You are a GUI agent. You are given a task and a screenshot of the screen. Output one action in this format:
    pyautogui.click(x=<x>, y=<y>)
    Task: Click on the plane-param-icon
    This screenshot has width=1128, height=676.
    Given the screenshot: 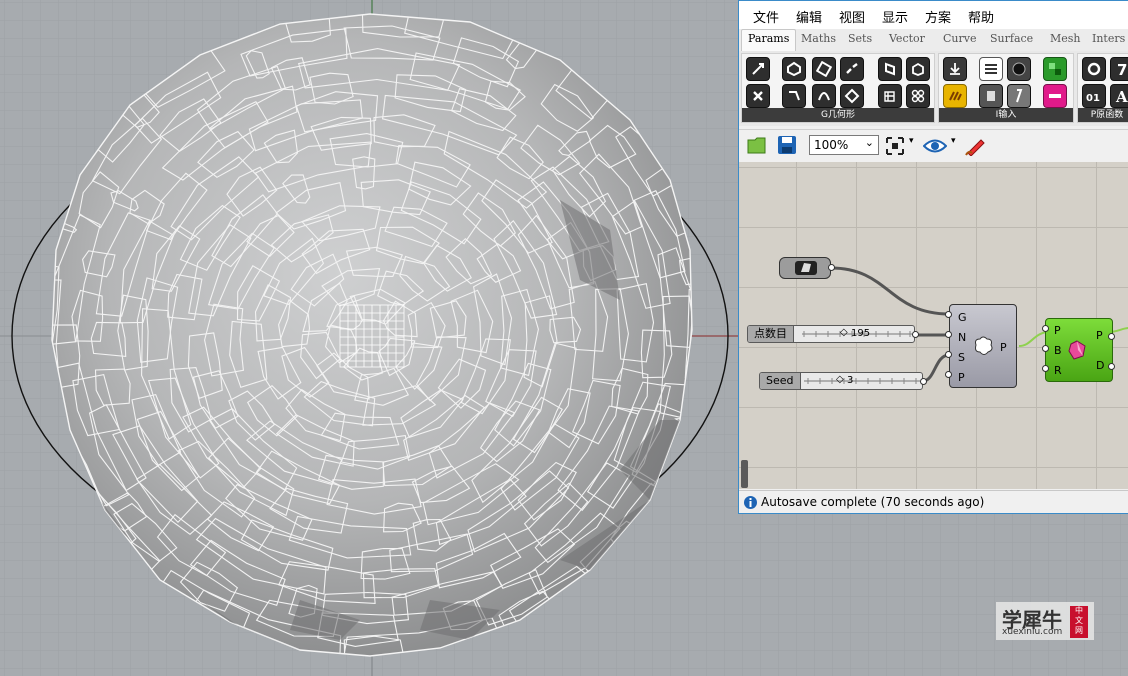 What is the action you would take?
    pyautogui.click(x=852, y=96)
    